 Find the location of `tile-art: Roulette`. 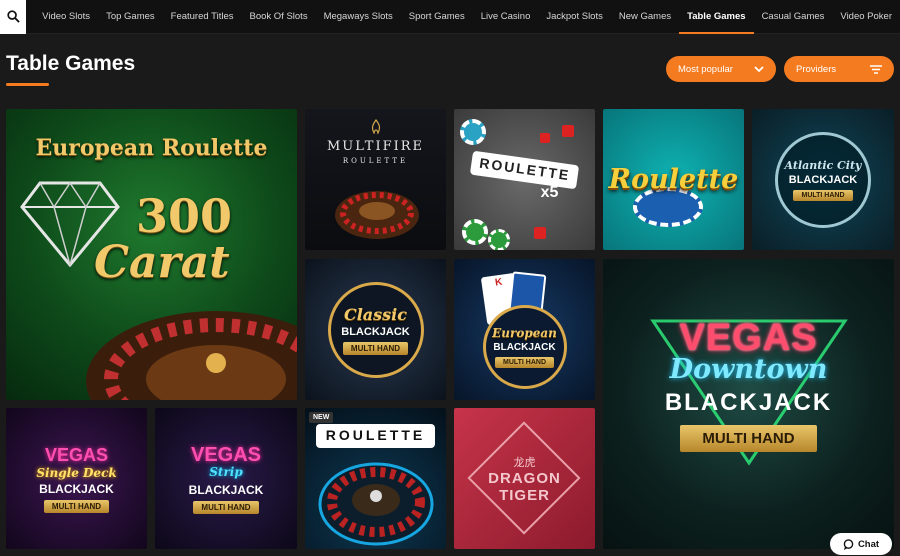

tile-art: Roulette is located at coordinates (673, 179).